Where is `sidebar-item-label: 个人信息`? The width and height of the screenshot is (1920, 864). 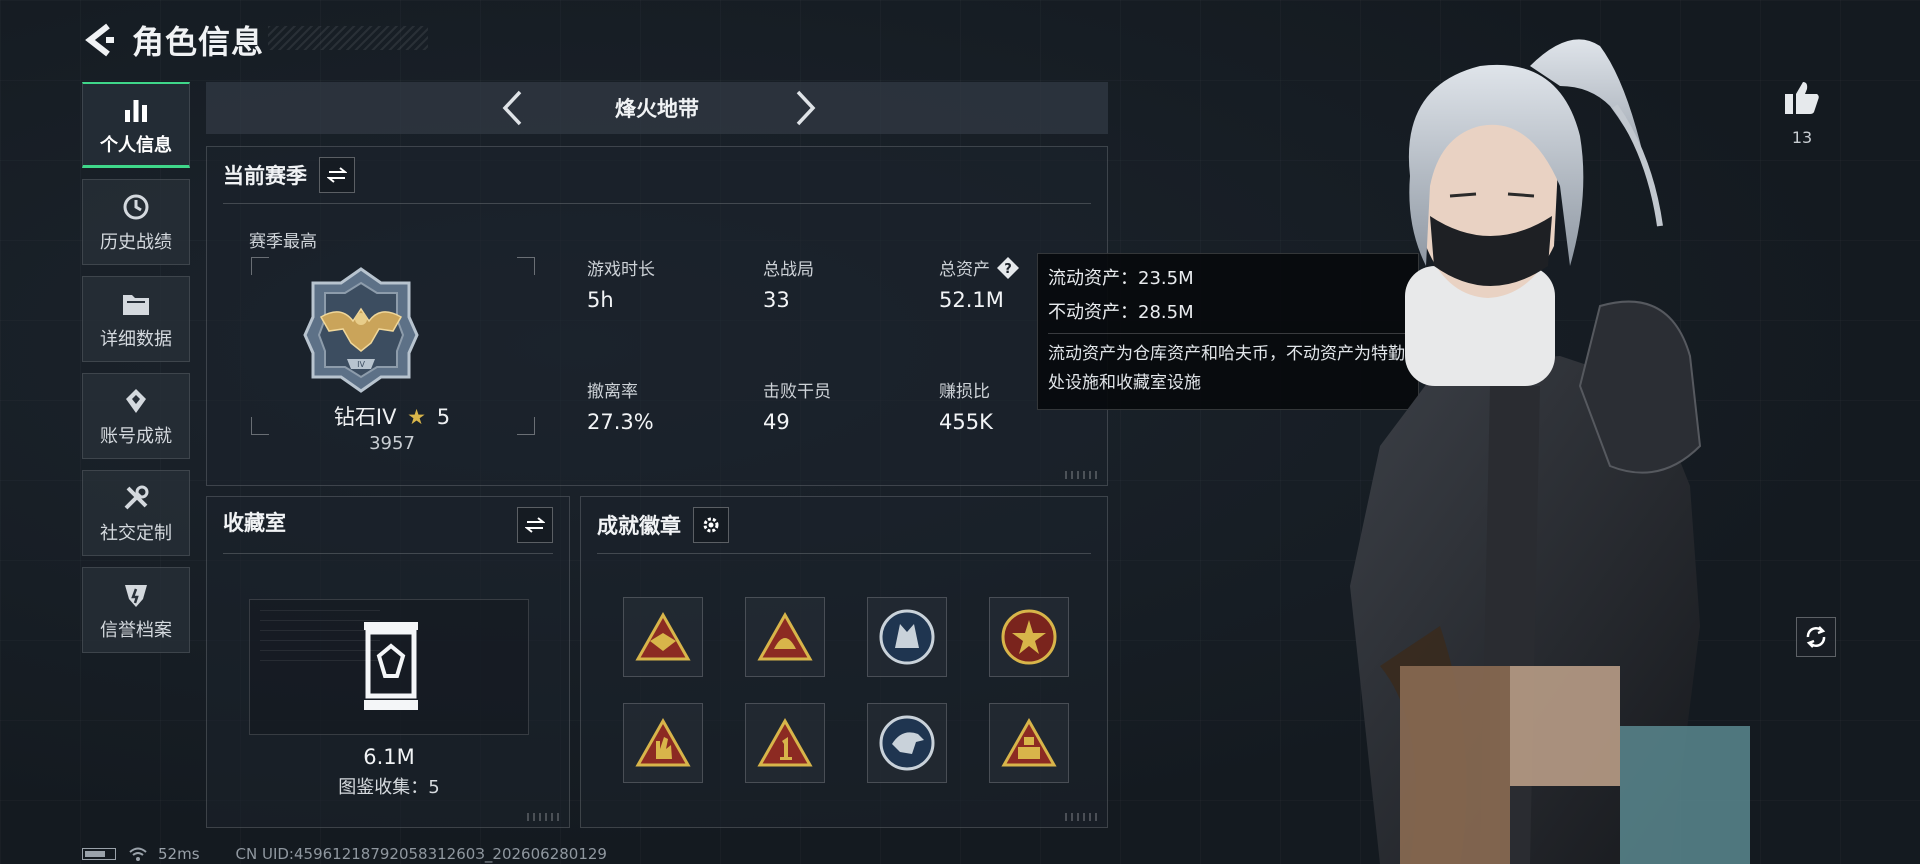 sidebar-item-label: 个人信息 is located at coordinates (136, 145).